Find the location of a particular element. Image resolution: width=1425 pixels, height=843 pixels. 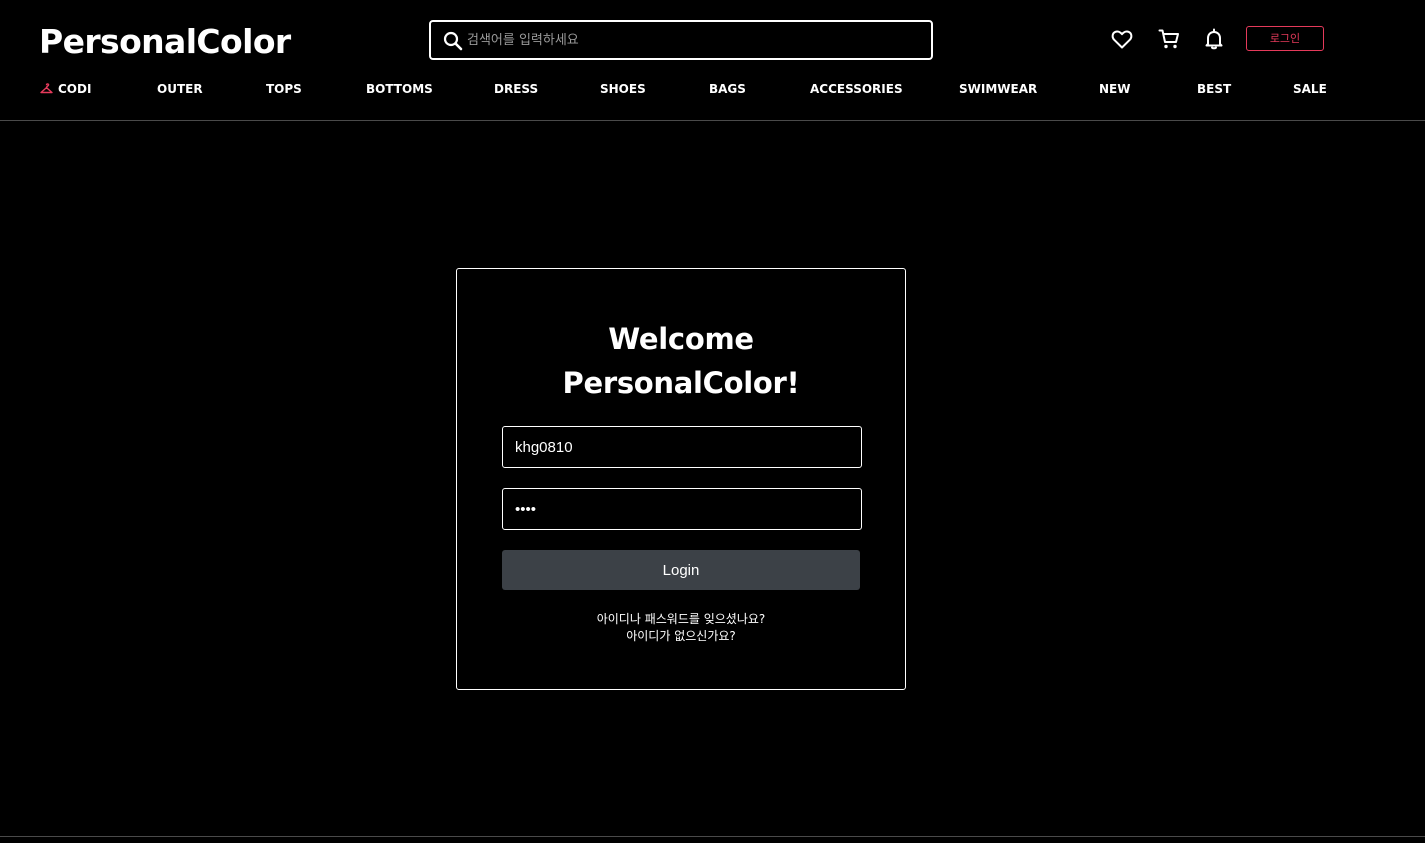

nav-item-dress: DRESS is located at coordinates (516, 89).